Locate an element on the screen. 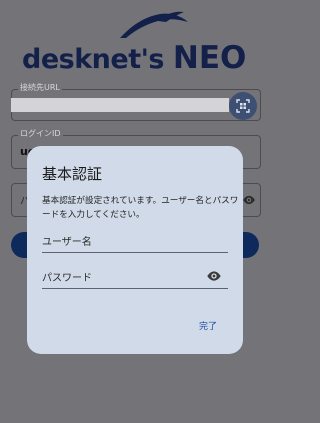 This screenshot has width=320, height=423. username-placeholder: ユーザー名 is located at coordinates (67, 242).